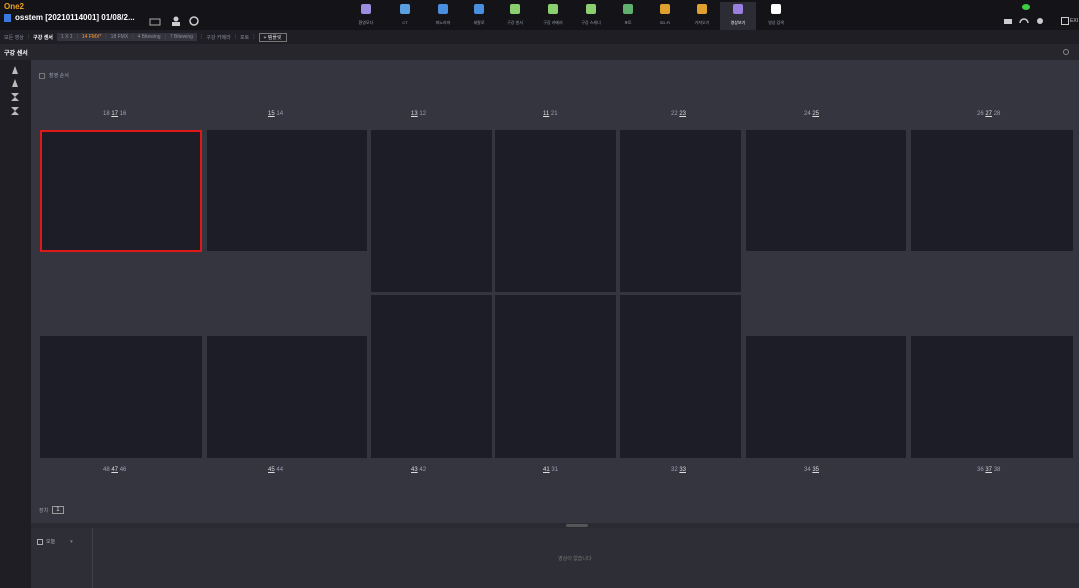 The width and height of the screenshot is (1079, 588). I want to click on capture-order-row: 촬영 순서, so click(54, 75).